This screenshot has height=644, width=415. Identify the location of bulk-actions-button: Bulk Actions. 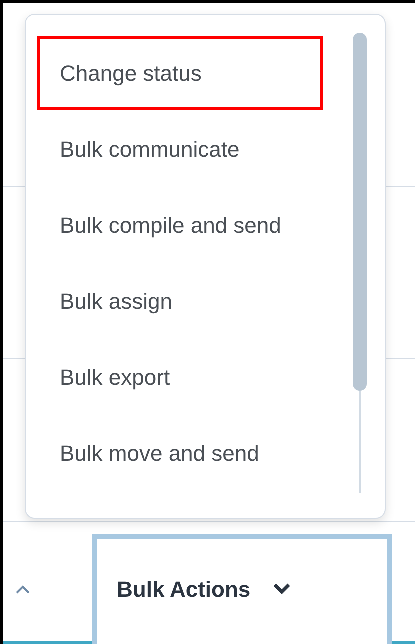
(242, 589).